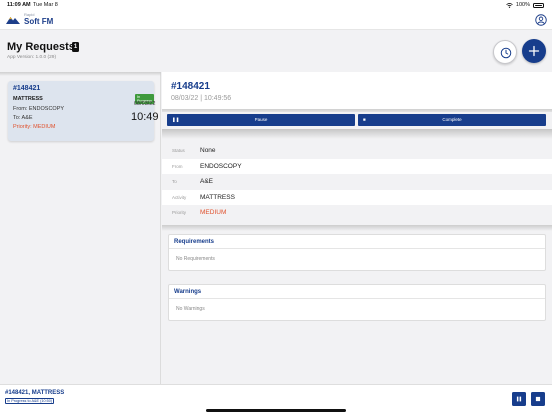 The height and width of the screenshot is (414, 552). I want to click on complete-label: Complete, so click(452, 119).